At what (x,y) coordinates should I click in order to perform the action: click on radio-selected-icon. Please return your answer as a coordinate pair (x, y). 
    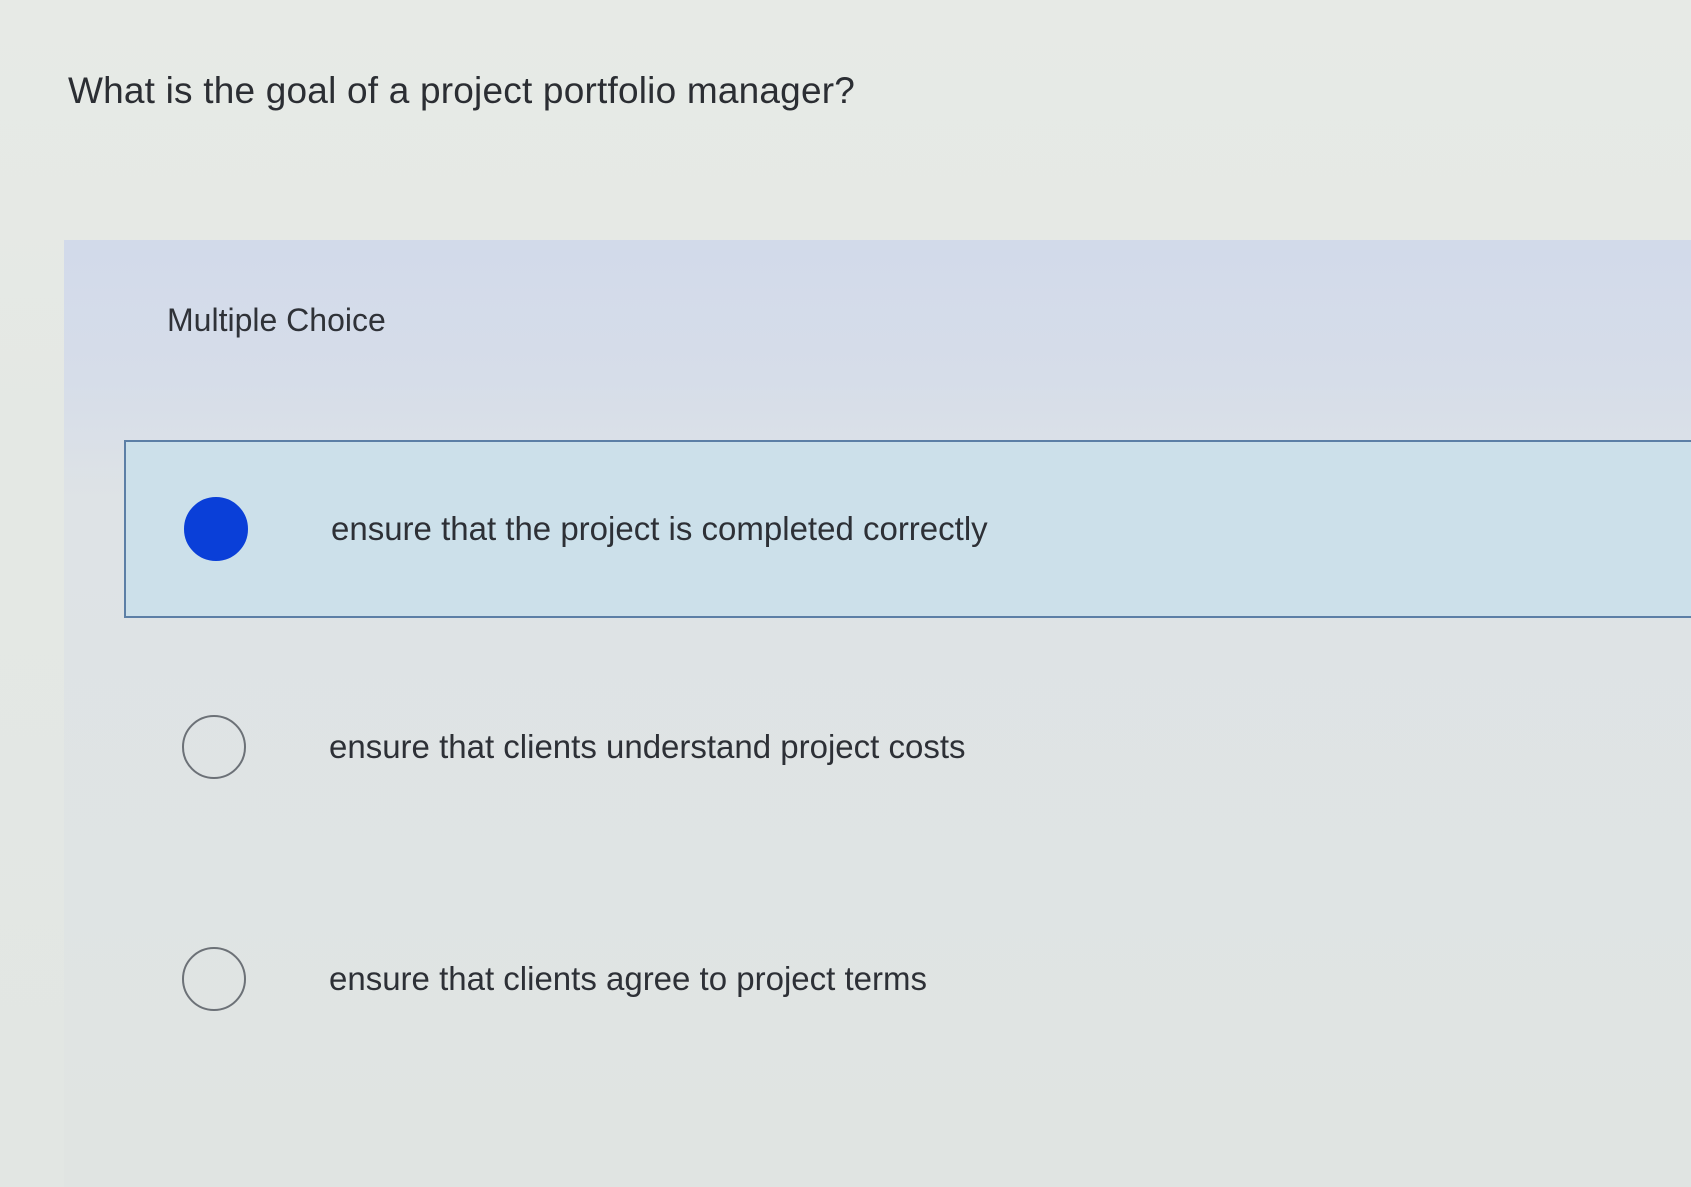
    Looking at the image, I should click on (216, 529).